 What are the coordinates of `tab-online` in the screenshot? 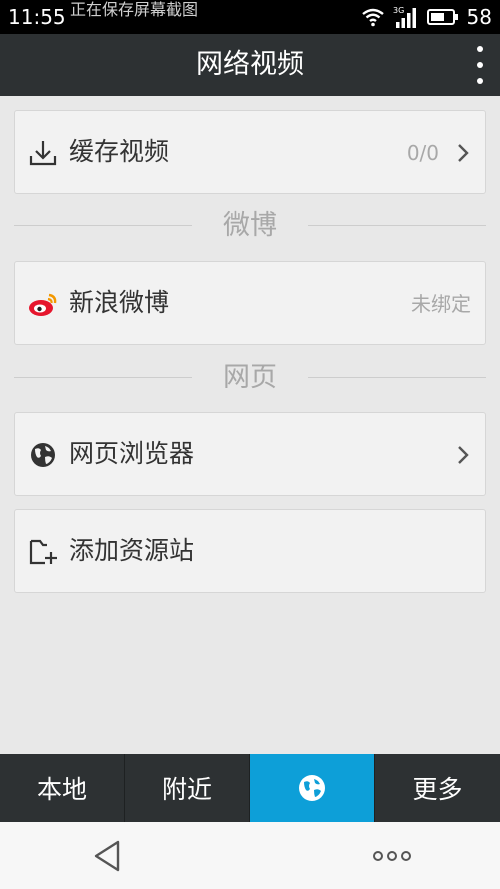 It's located at (312, 788).